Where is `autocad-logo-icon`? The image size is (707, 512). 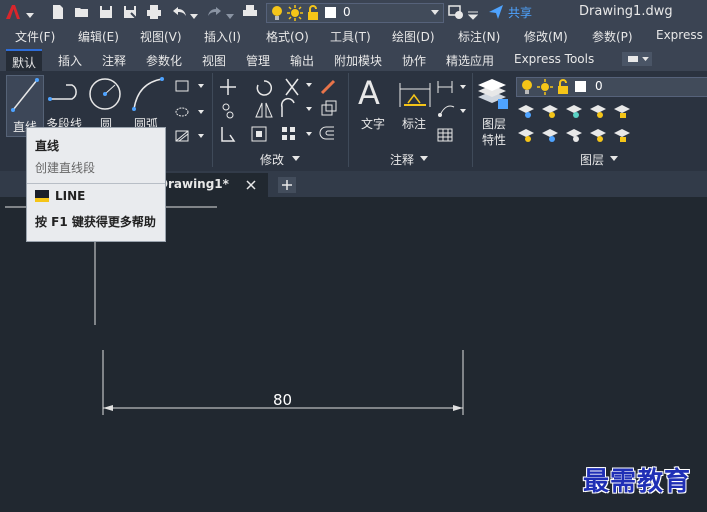 autocad-logo-icon is located at coordinates (13, 12).